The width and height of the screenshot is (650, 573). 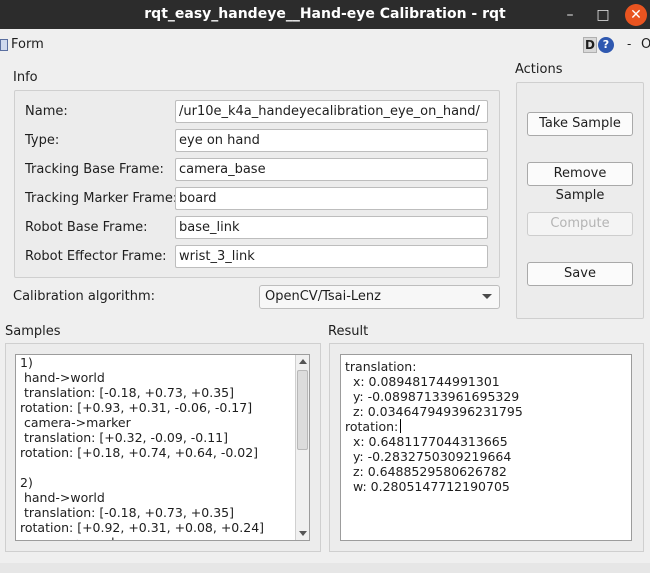 I want to click on save-button: Save, so click(x=580, y=274).